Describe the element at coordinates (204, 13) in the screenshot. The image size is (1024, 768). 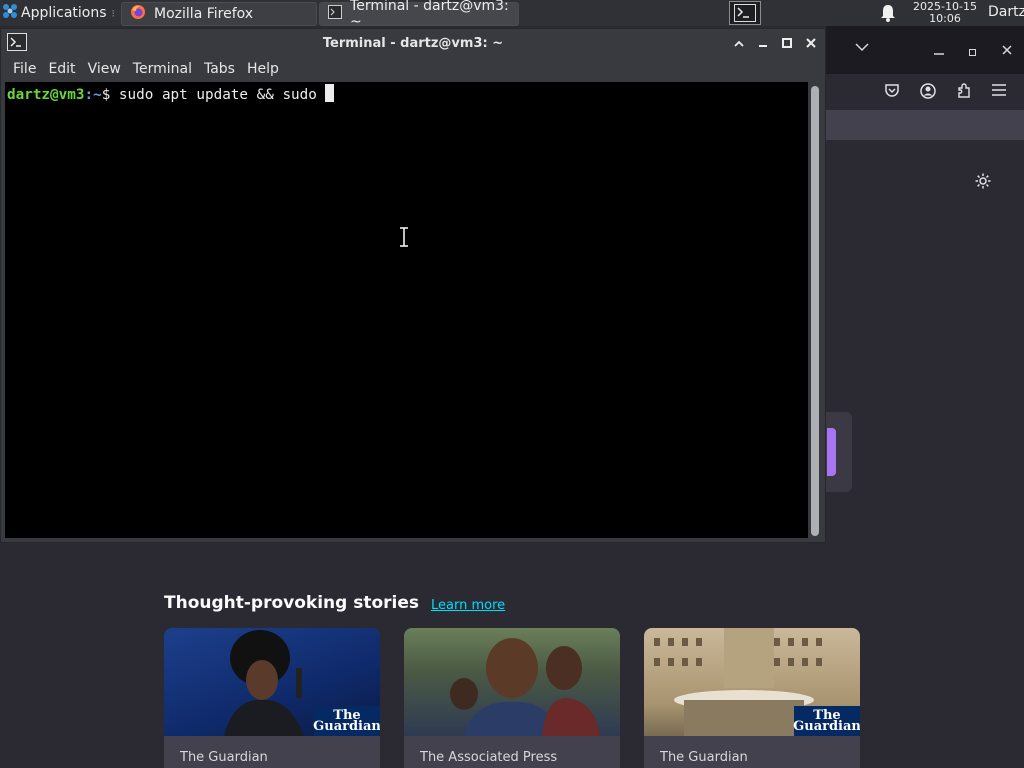
I see `taskbar-firefox-label: Mozilla Firefox` at that location.